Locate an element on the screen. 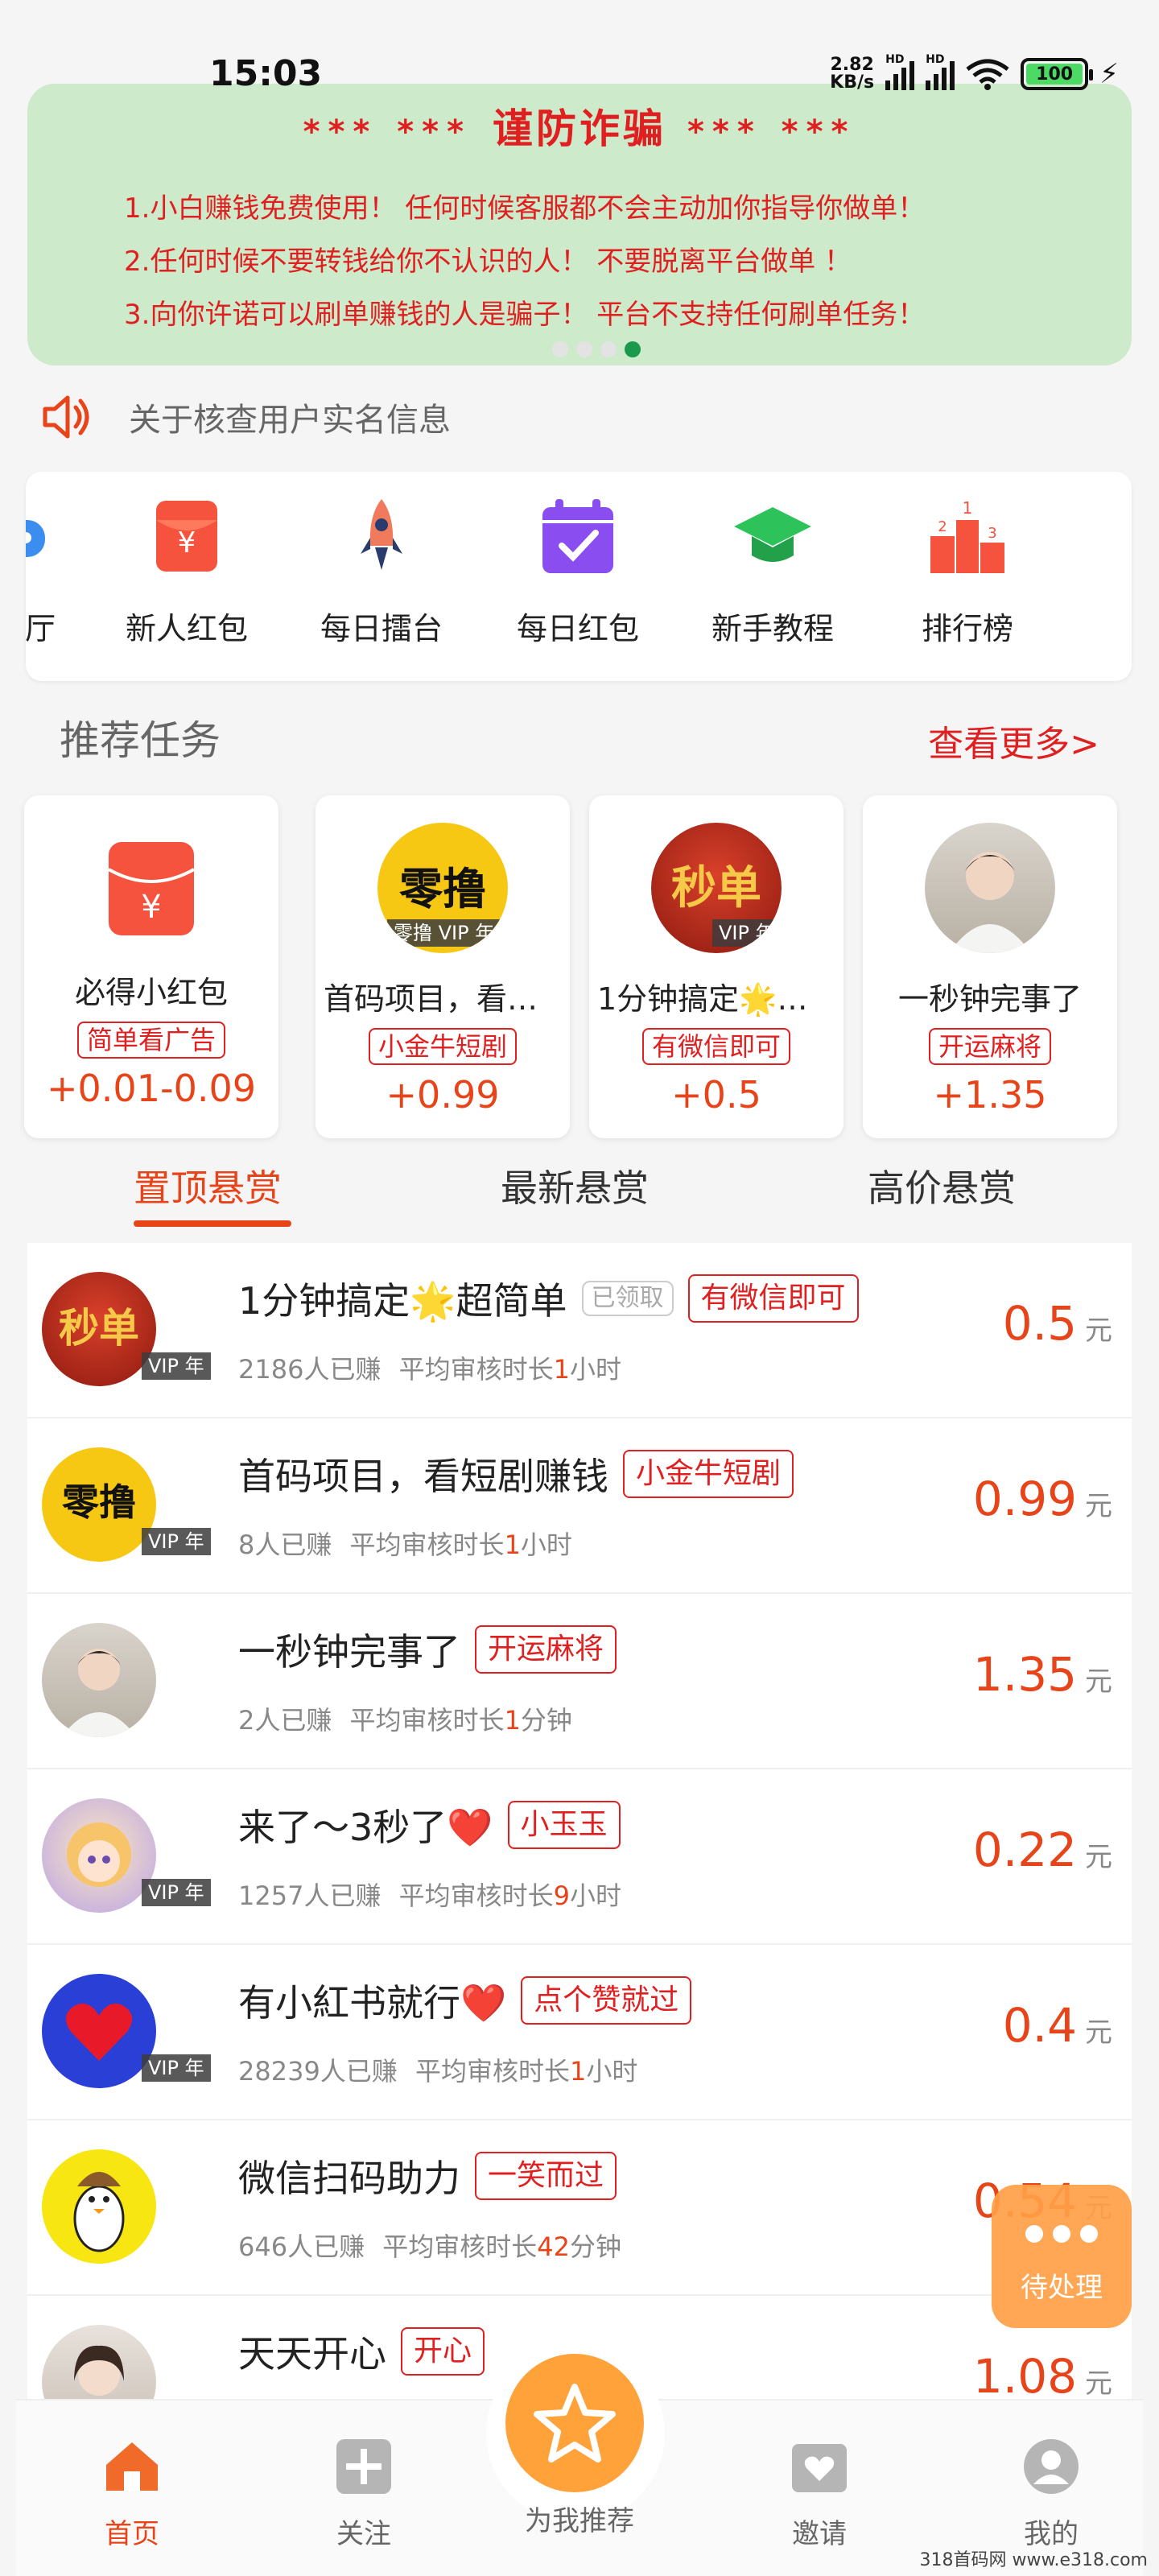  tab-latest: 最新悬赏 is located at coordinates (575, 1185).